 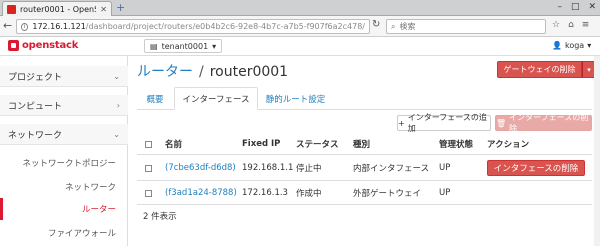 I want to click on user-menu: 👤 koga ▾, so click(x=571, y=45).